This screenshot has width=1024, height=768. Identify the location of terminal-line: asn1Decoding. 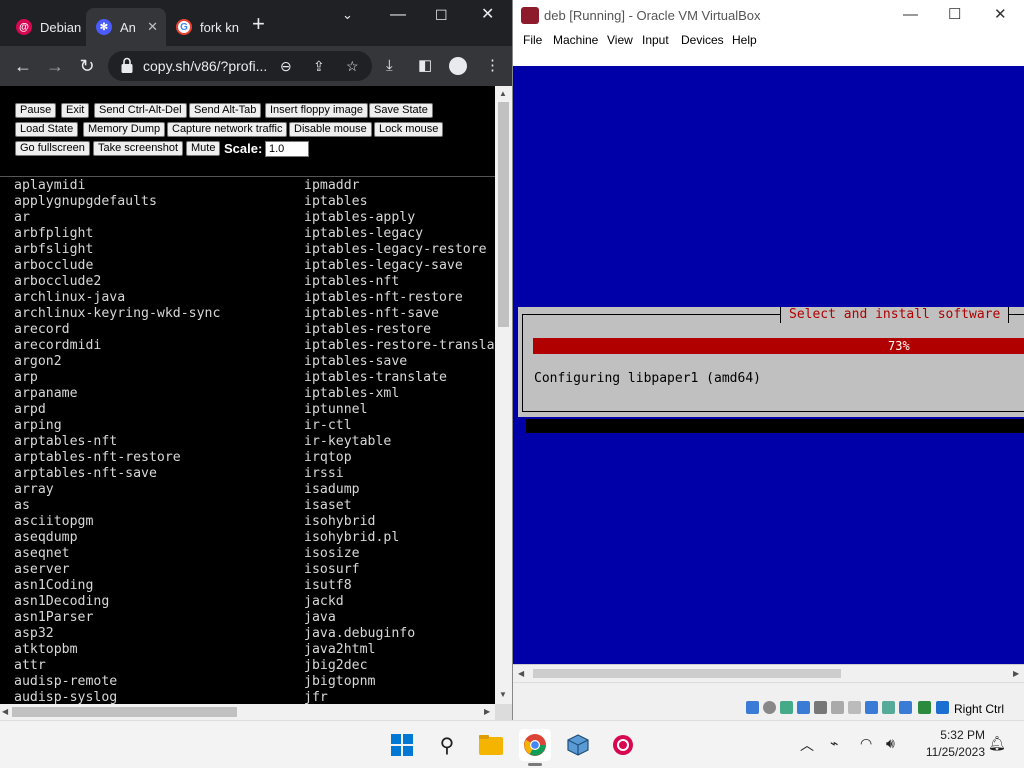
(62, 601).